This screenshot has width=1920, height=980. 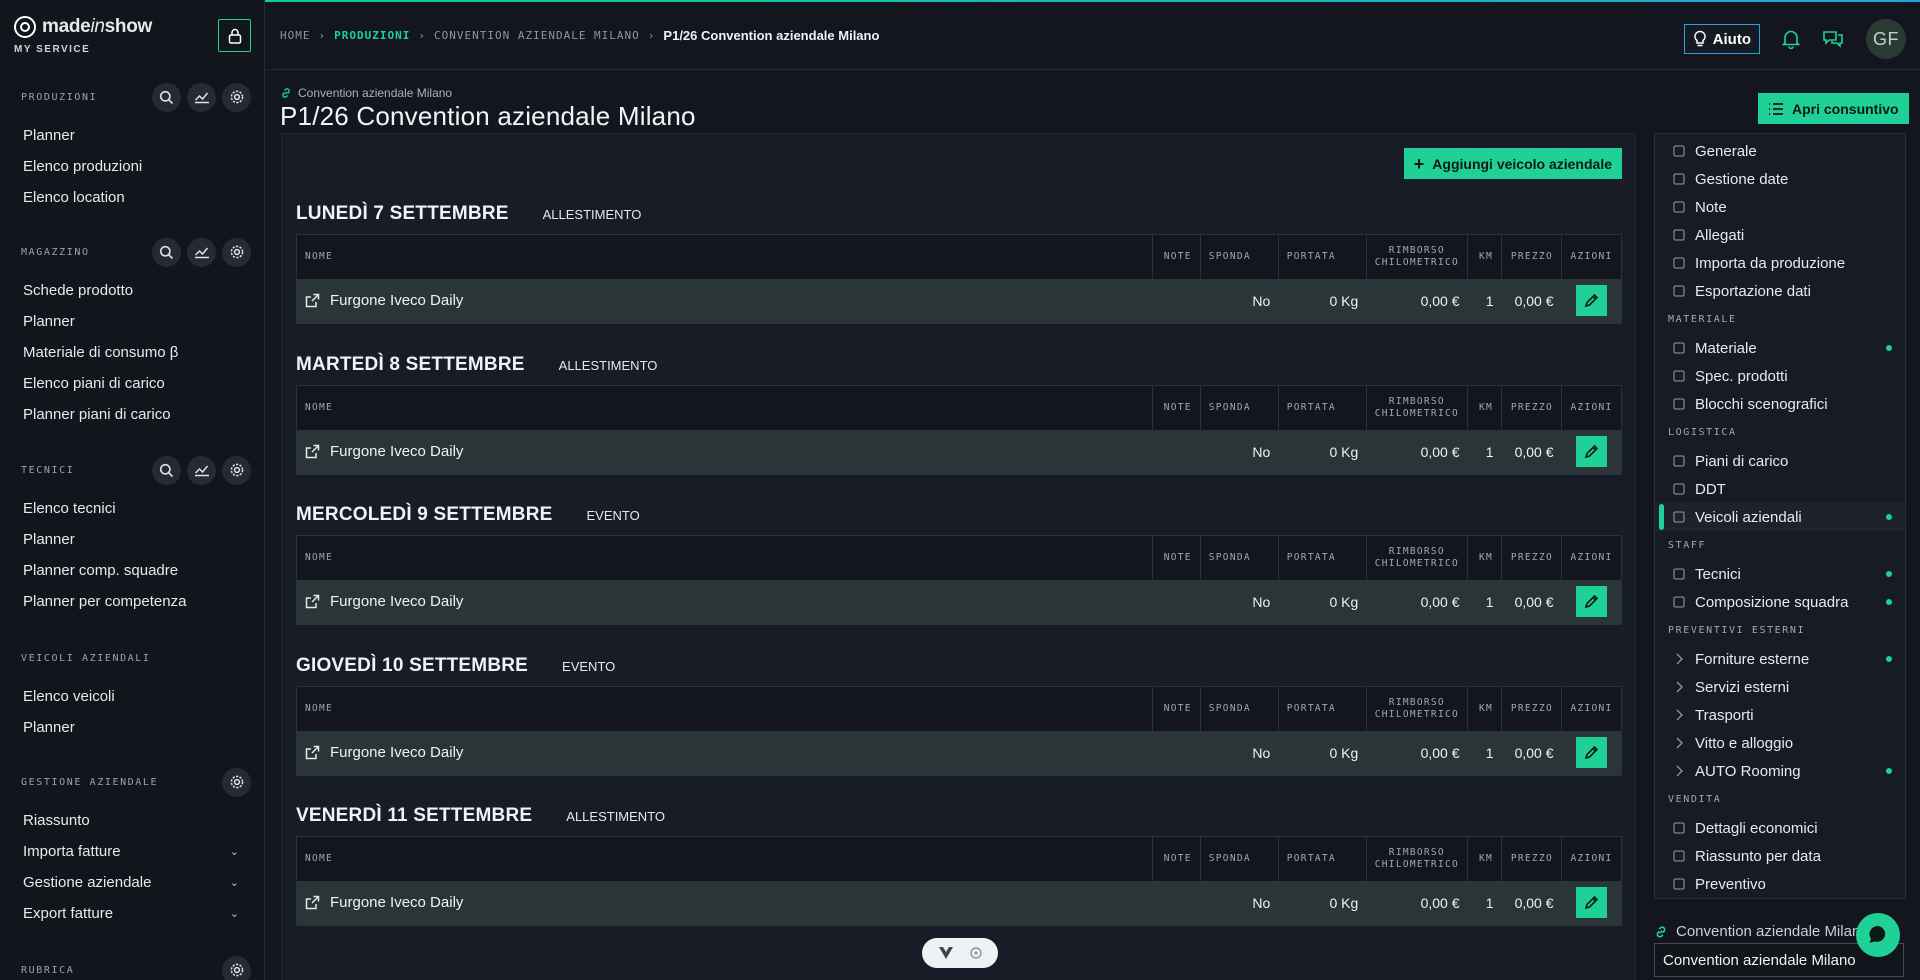 What do you see at coordinates (83, 27) in the screenshot?
I see `brand-logo: madeinshow` at bounding box center [83, 27].